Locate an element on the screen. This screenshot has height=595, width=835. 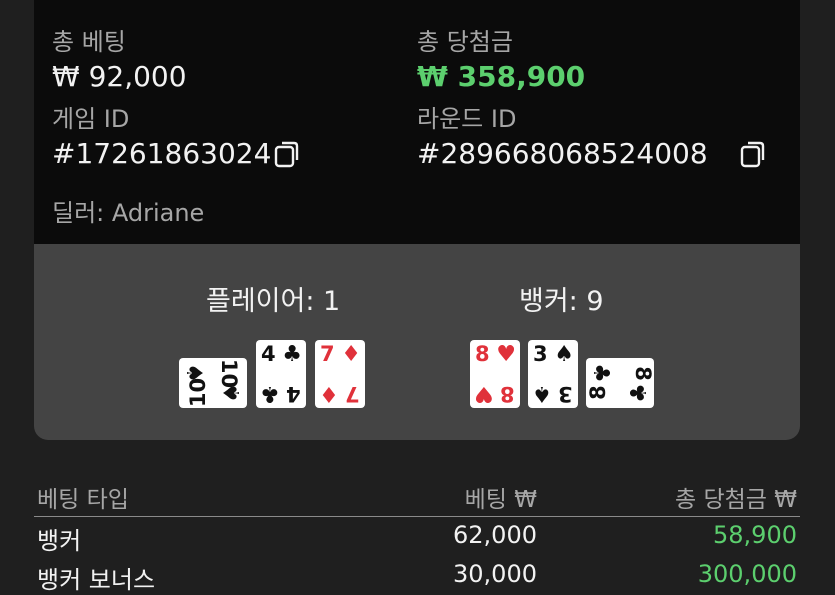
win-amount-cell: 58,900 is located at coordinates (755, 535).